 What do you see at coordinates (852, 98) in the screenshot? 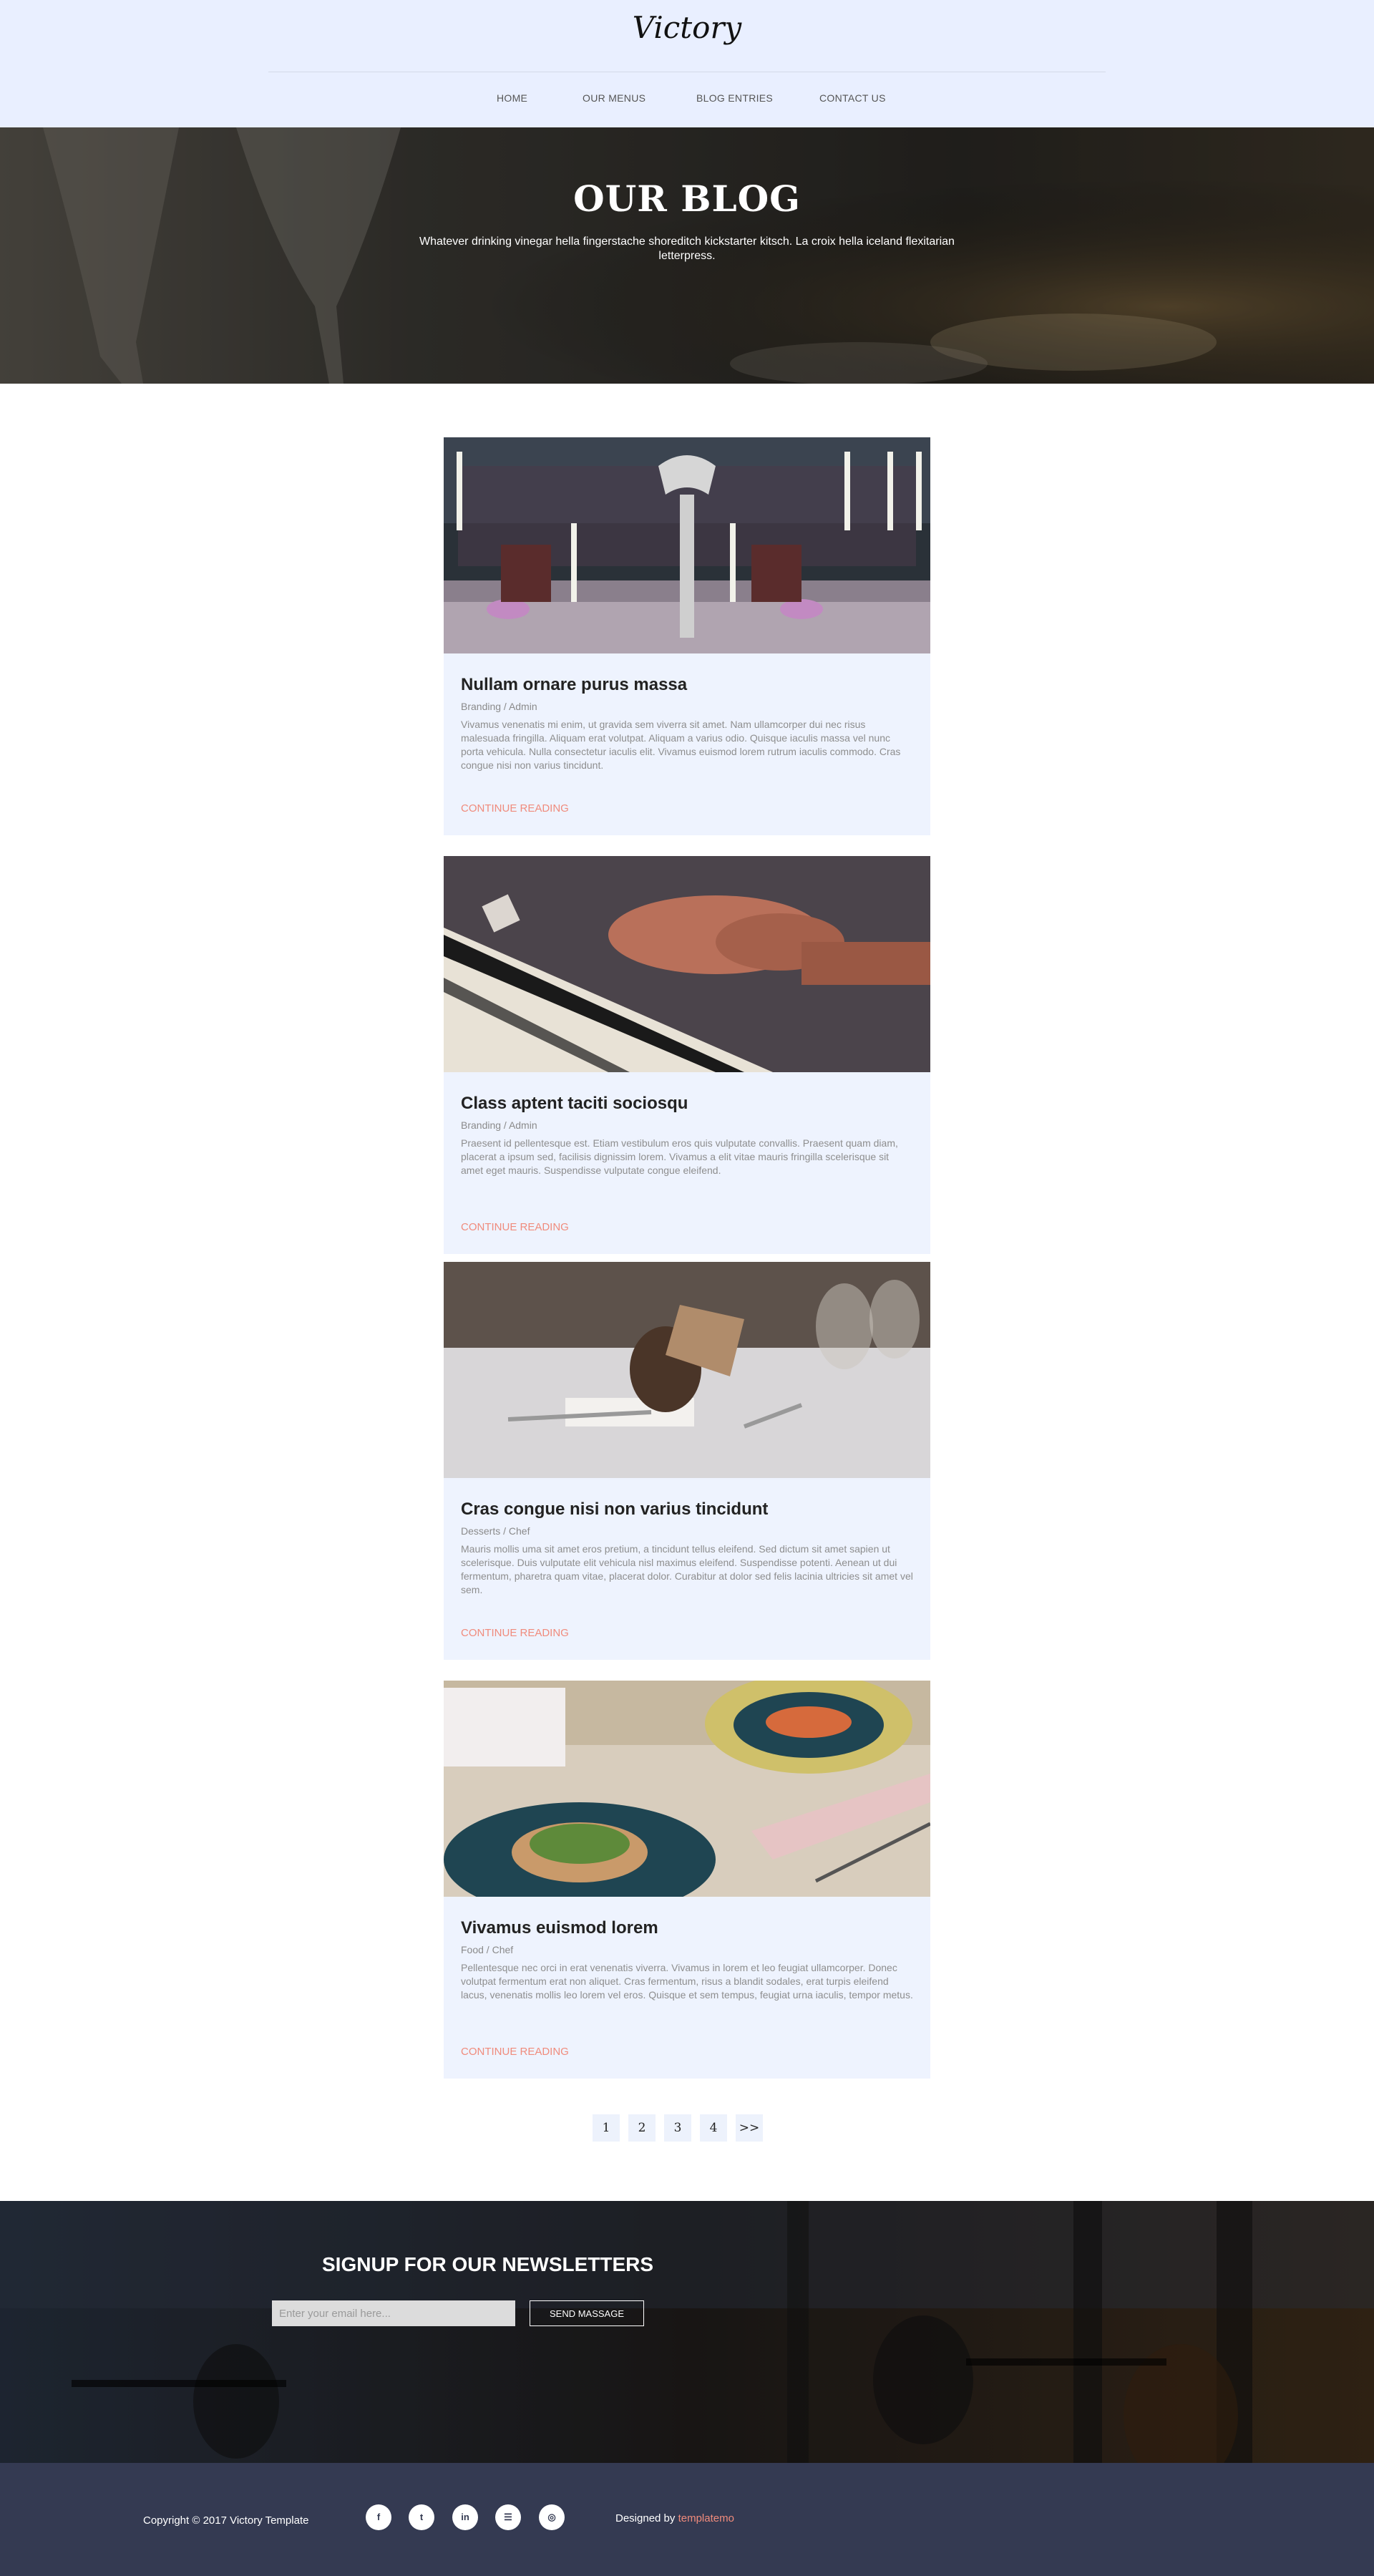
I see `nav-contact-us: CONTACT US` at bounding box center [852, 98].